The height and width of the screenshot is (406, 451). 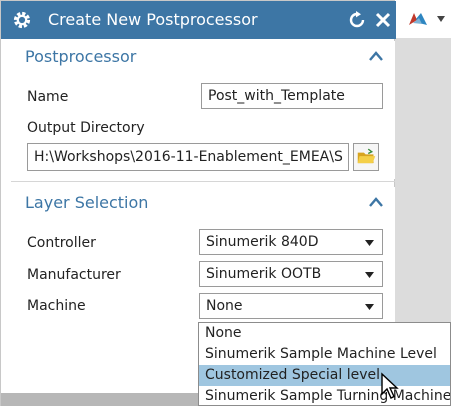 I want to click on postprocessor-section-header: Postprocessor, so click(x=203, y=57).